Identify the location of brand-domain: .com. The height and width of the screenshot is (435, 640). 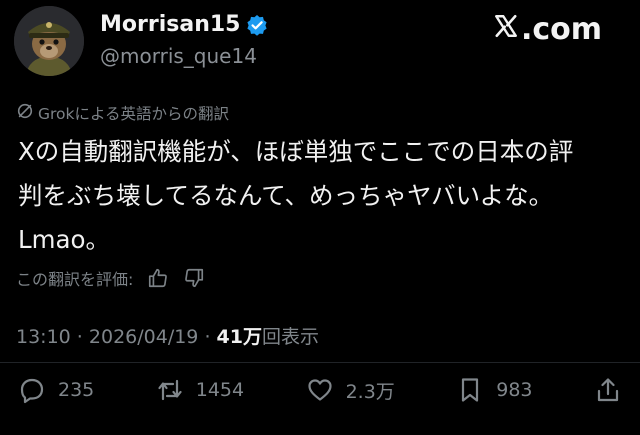
(561, 29).